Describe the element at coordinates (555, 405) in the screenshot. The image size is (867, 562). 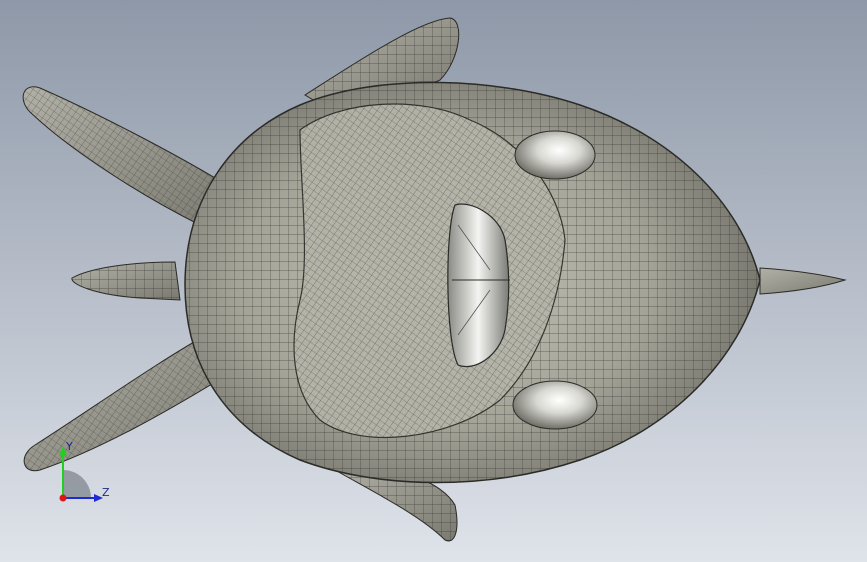
I see `eye-lower` at that location.